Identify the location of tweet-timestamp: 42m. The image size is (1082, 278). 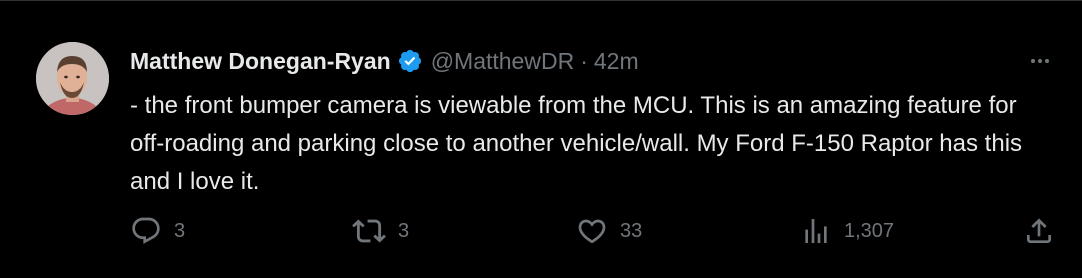
(616, 61).